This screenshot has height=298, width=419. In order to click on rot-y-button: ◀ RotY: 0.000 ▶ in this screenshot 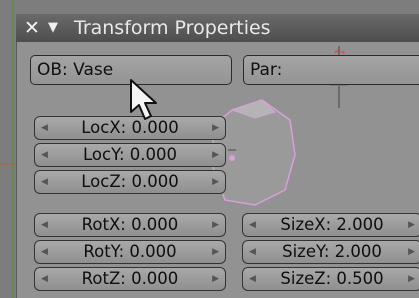, I will do `click(130, 252)`.